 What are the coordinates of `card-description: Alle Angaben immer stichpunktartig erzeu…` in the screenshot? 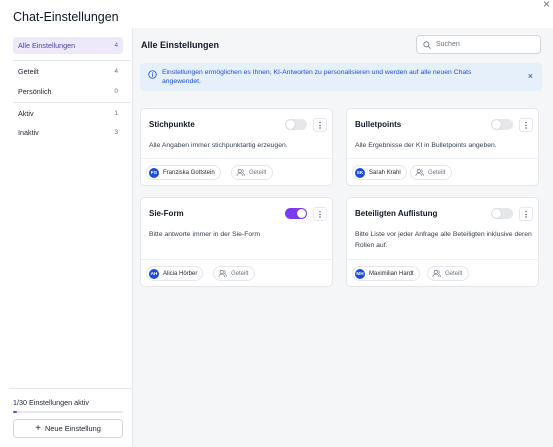 It's located at (218, 145).